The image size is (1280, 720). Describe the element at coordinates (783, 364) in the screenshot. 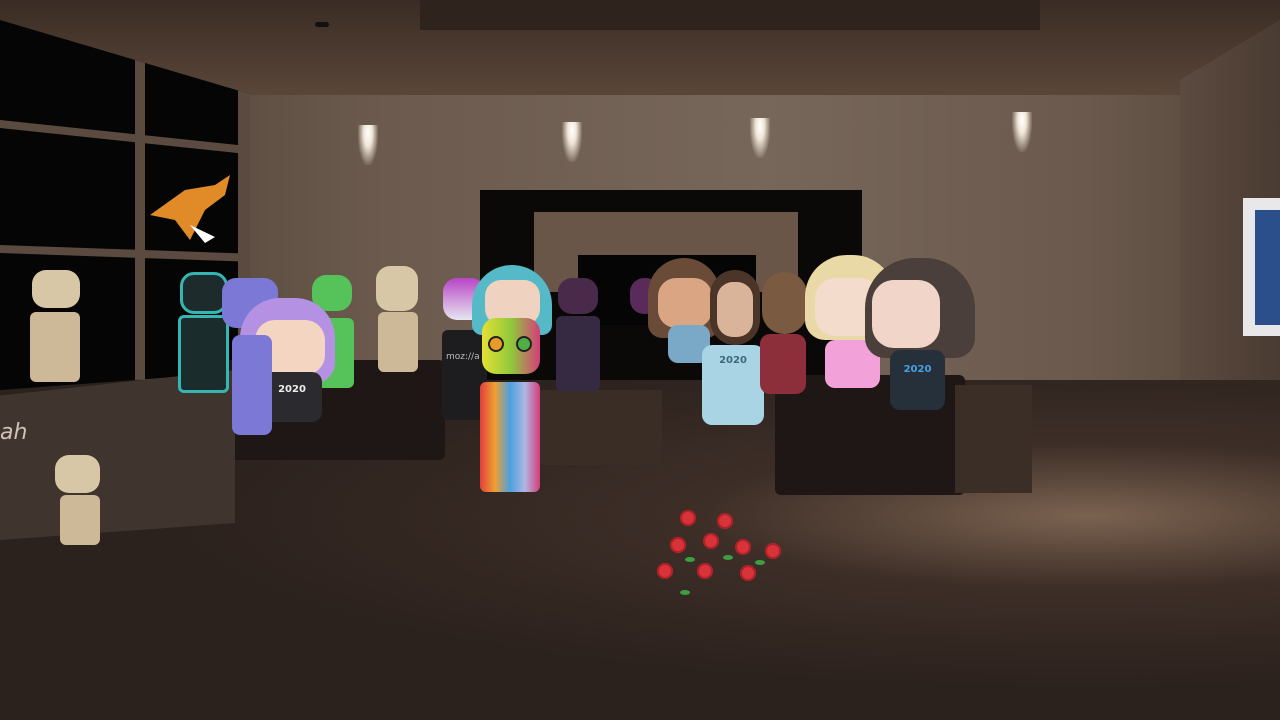

I see `avatar-shirt` at that location.